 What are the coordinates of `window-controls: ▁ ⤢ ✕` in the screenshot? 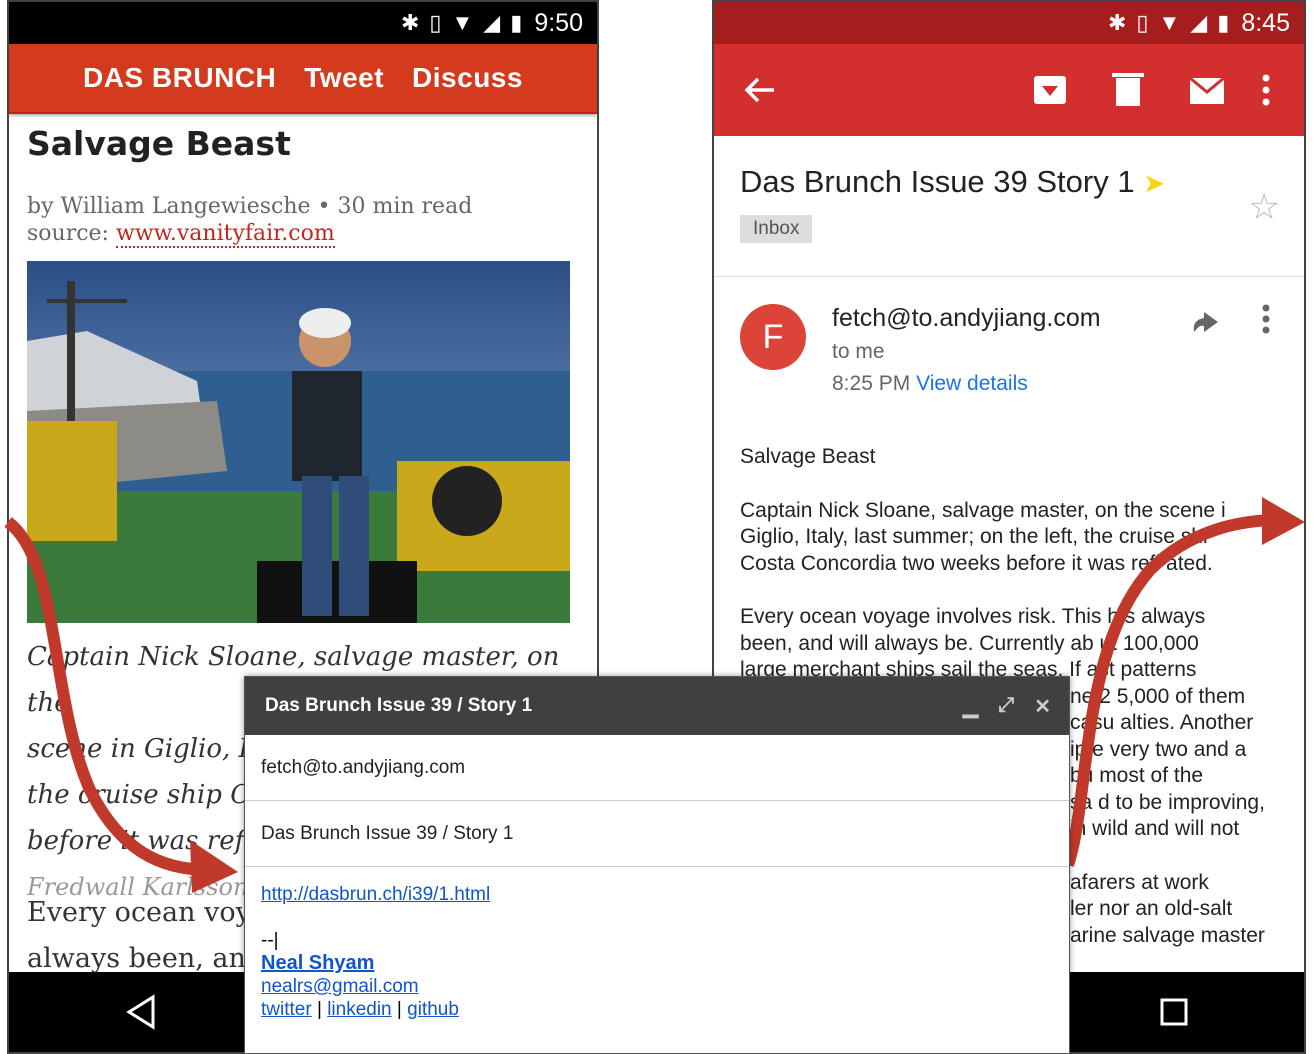 It's located at (1016, 706).